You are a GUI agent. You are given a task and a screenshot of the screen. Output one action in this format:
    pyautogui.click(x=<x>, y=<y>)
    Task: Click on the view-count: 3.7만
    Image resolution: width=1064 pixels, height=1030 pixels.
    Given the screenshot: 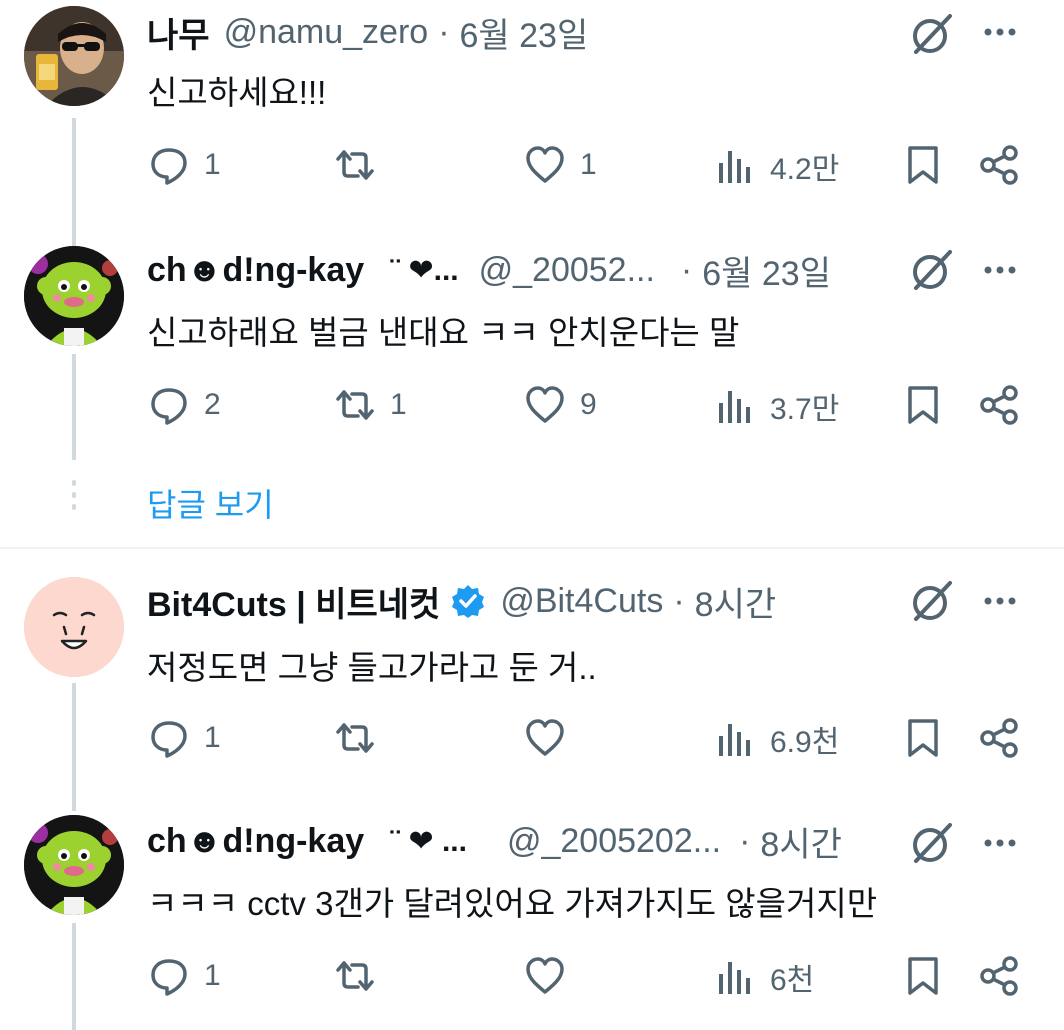 What is the action you would take?
    pyautogui.click(x=805, y=409)
    